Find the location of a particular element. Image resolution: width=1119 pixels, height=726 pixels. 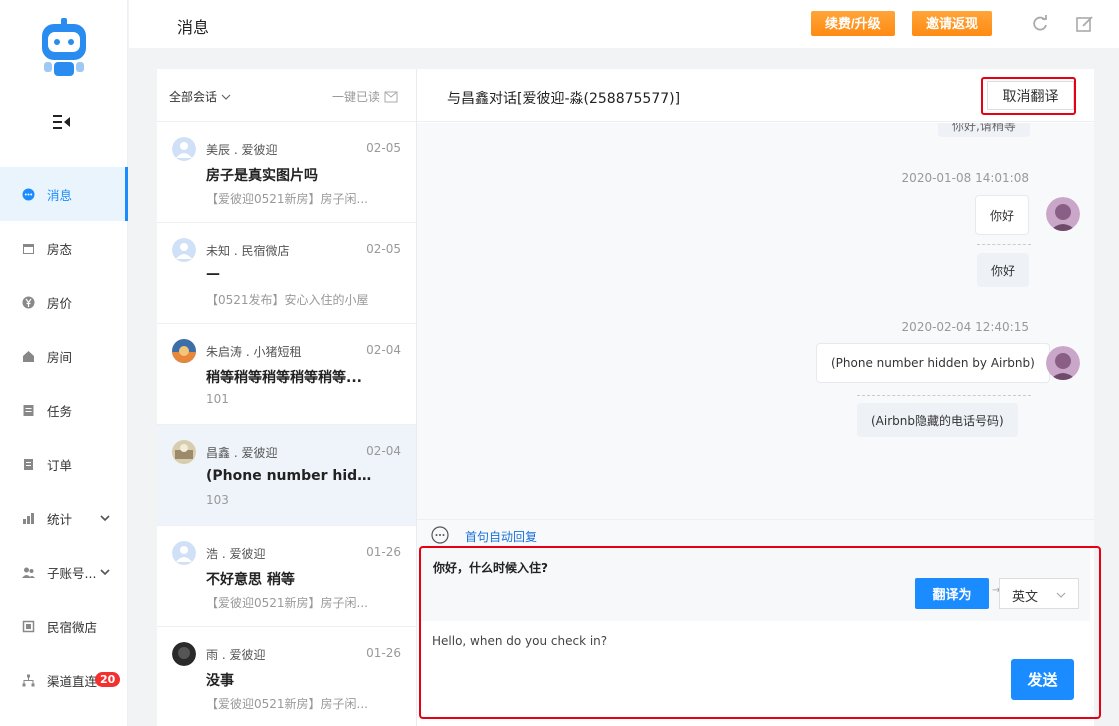

conversation-message: — is located at coordinates (213, 274).